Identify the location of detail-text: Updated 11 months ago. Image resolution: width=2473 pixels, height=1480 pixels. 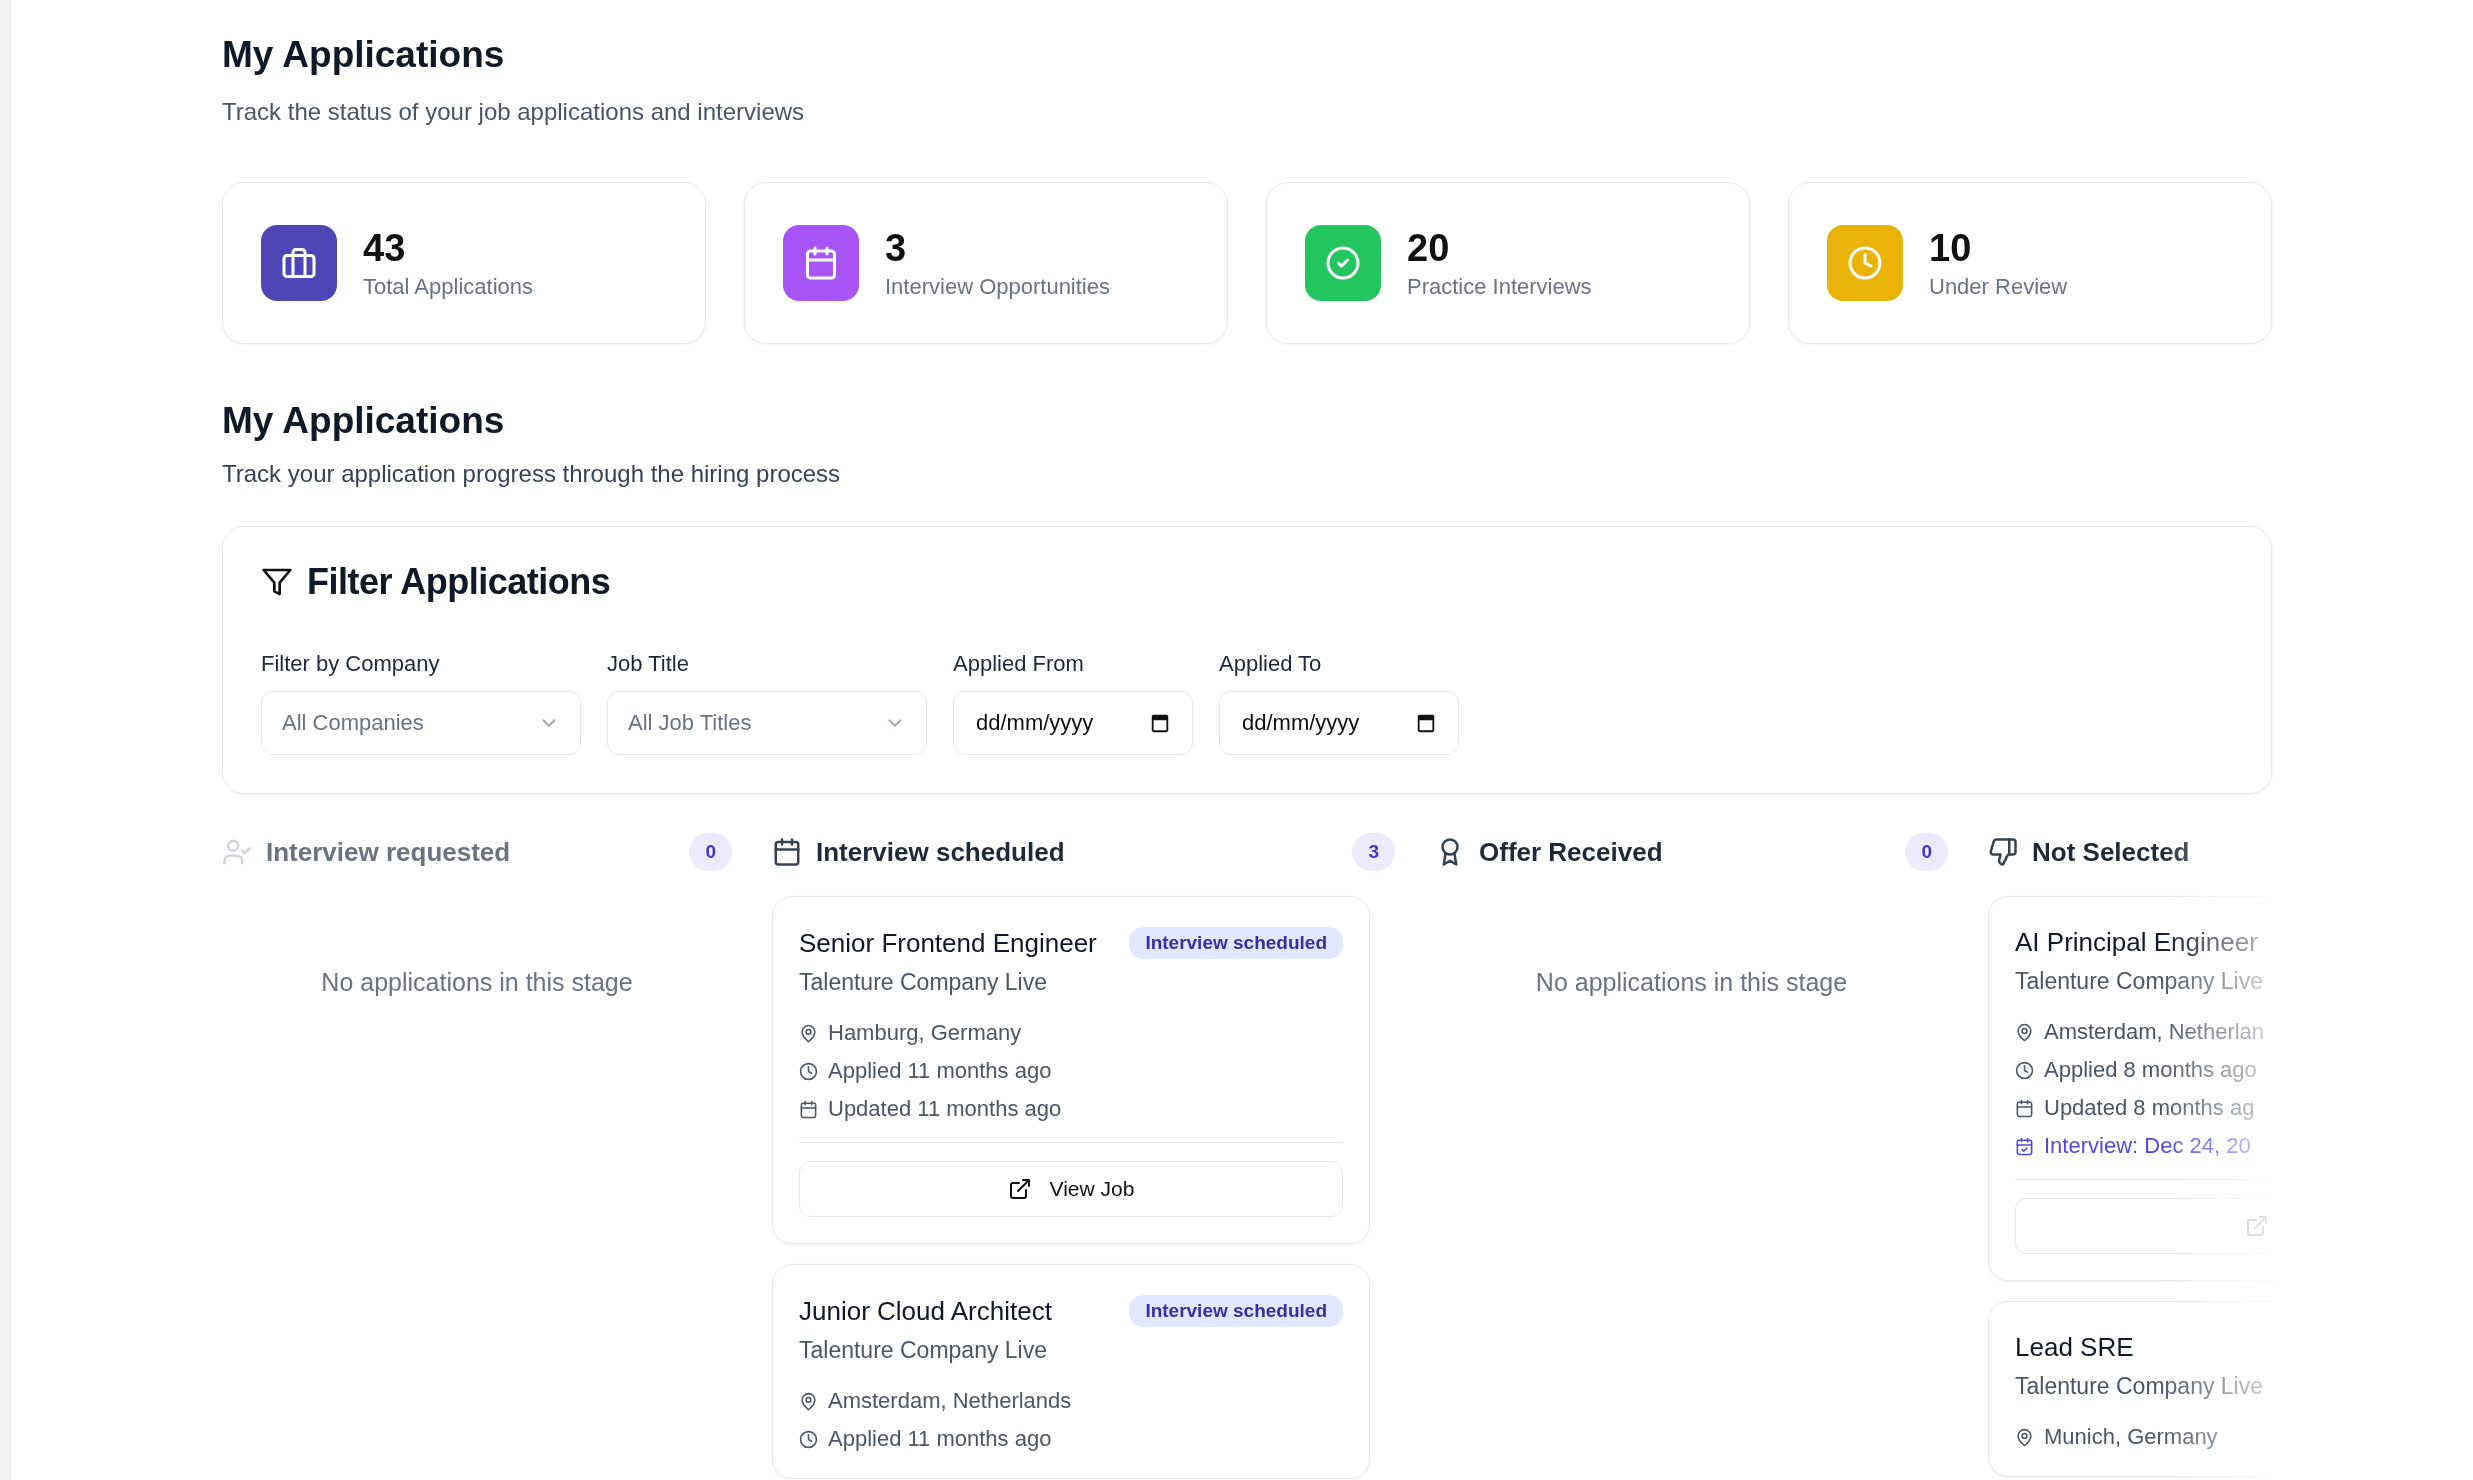
(945, 1109).